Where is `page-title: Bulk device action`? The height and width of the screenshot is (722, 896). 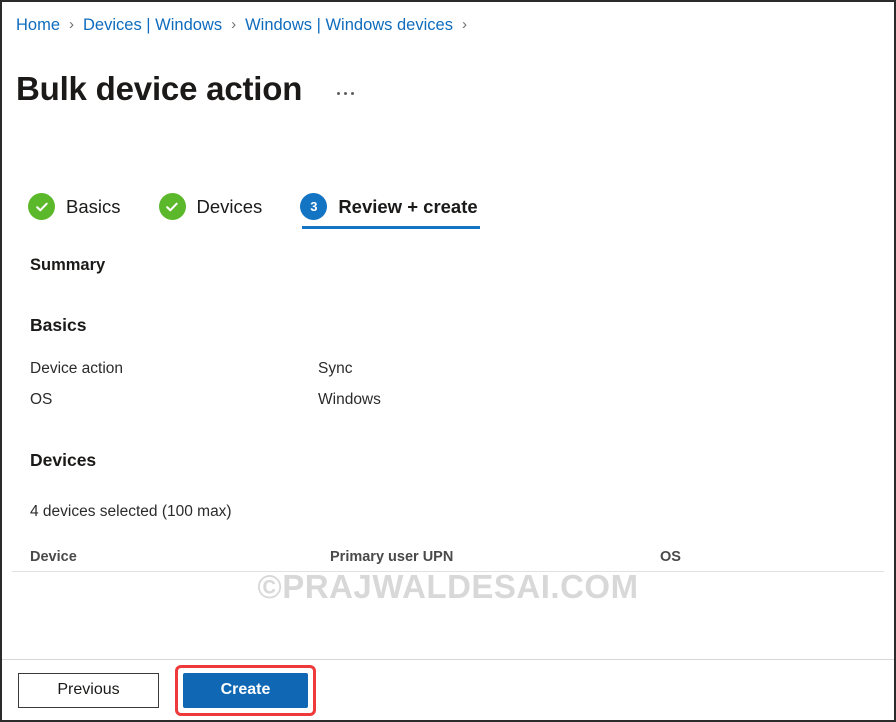 page-title: Bulk device action is located at coordinates (159, 89).